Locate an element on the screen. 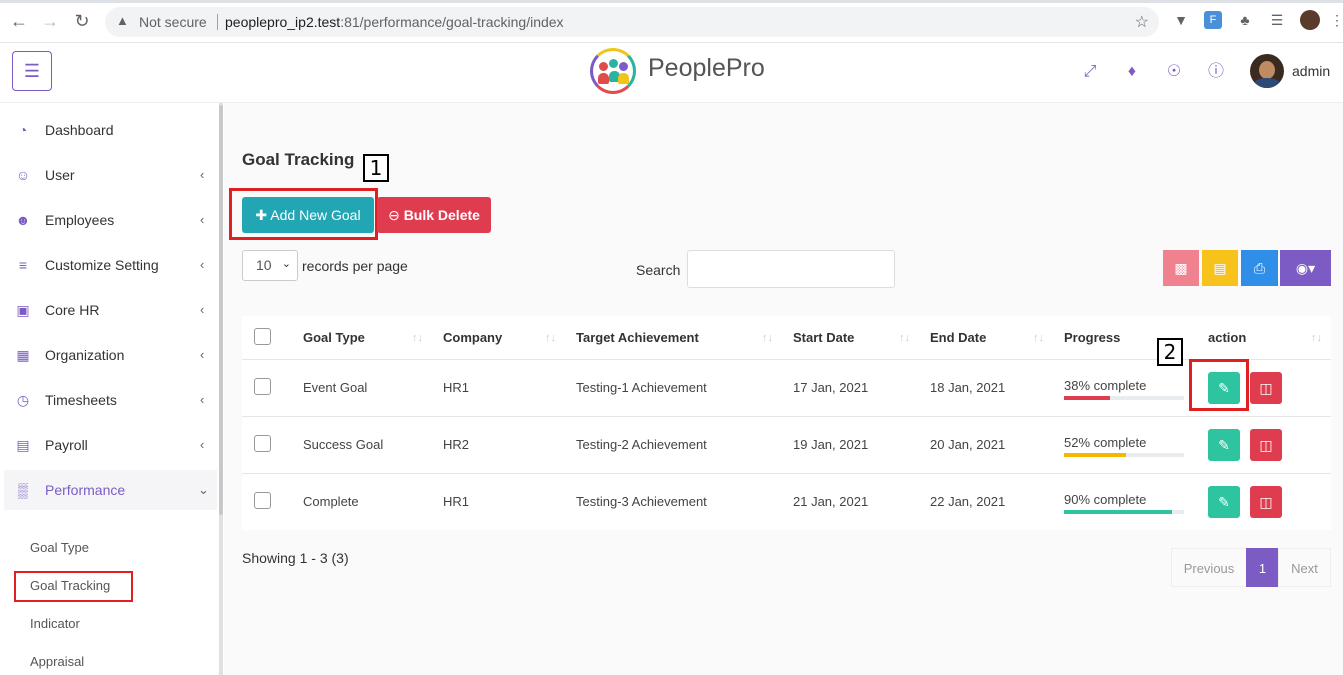 The width and height of the screenshot is (1343, 675). sidebar-item-label: Core HR is located at coordinates (72, 310).